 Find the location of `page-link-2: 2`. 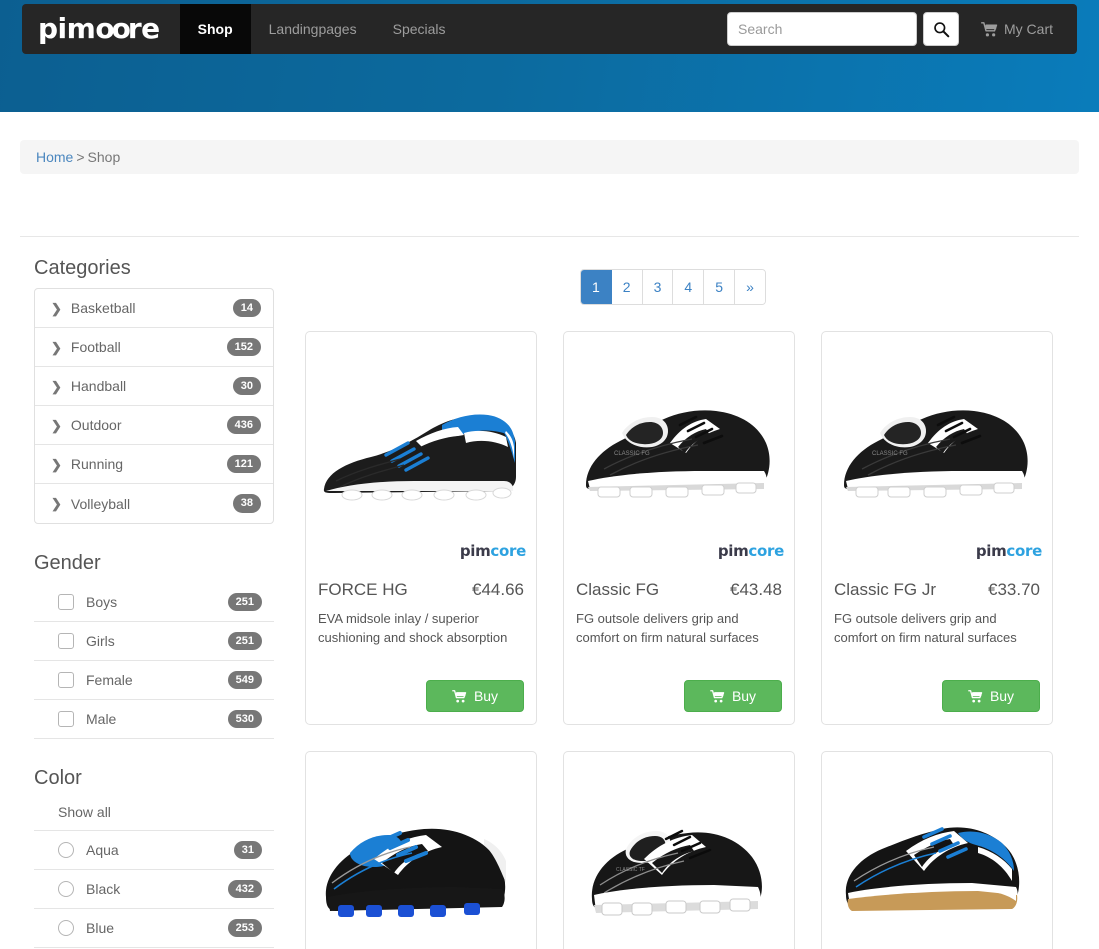

page-link-2: 2 is located at coordinates (627, 287).